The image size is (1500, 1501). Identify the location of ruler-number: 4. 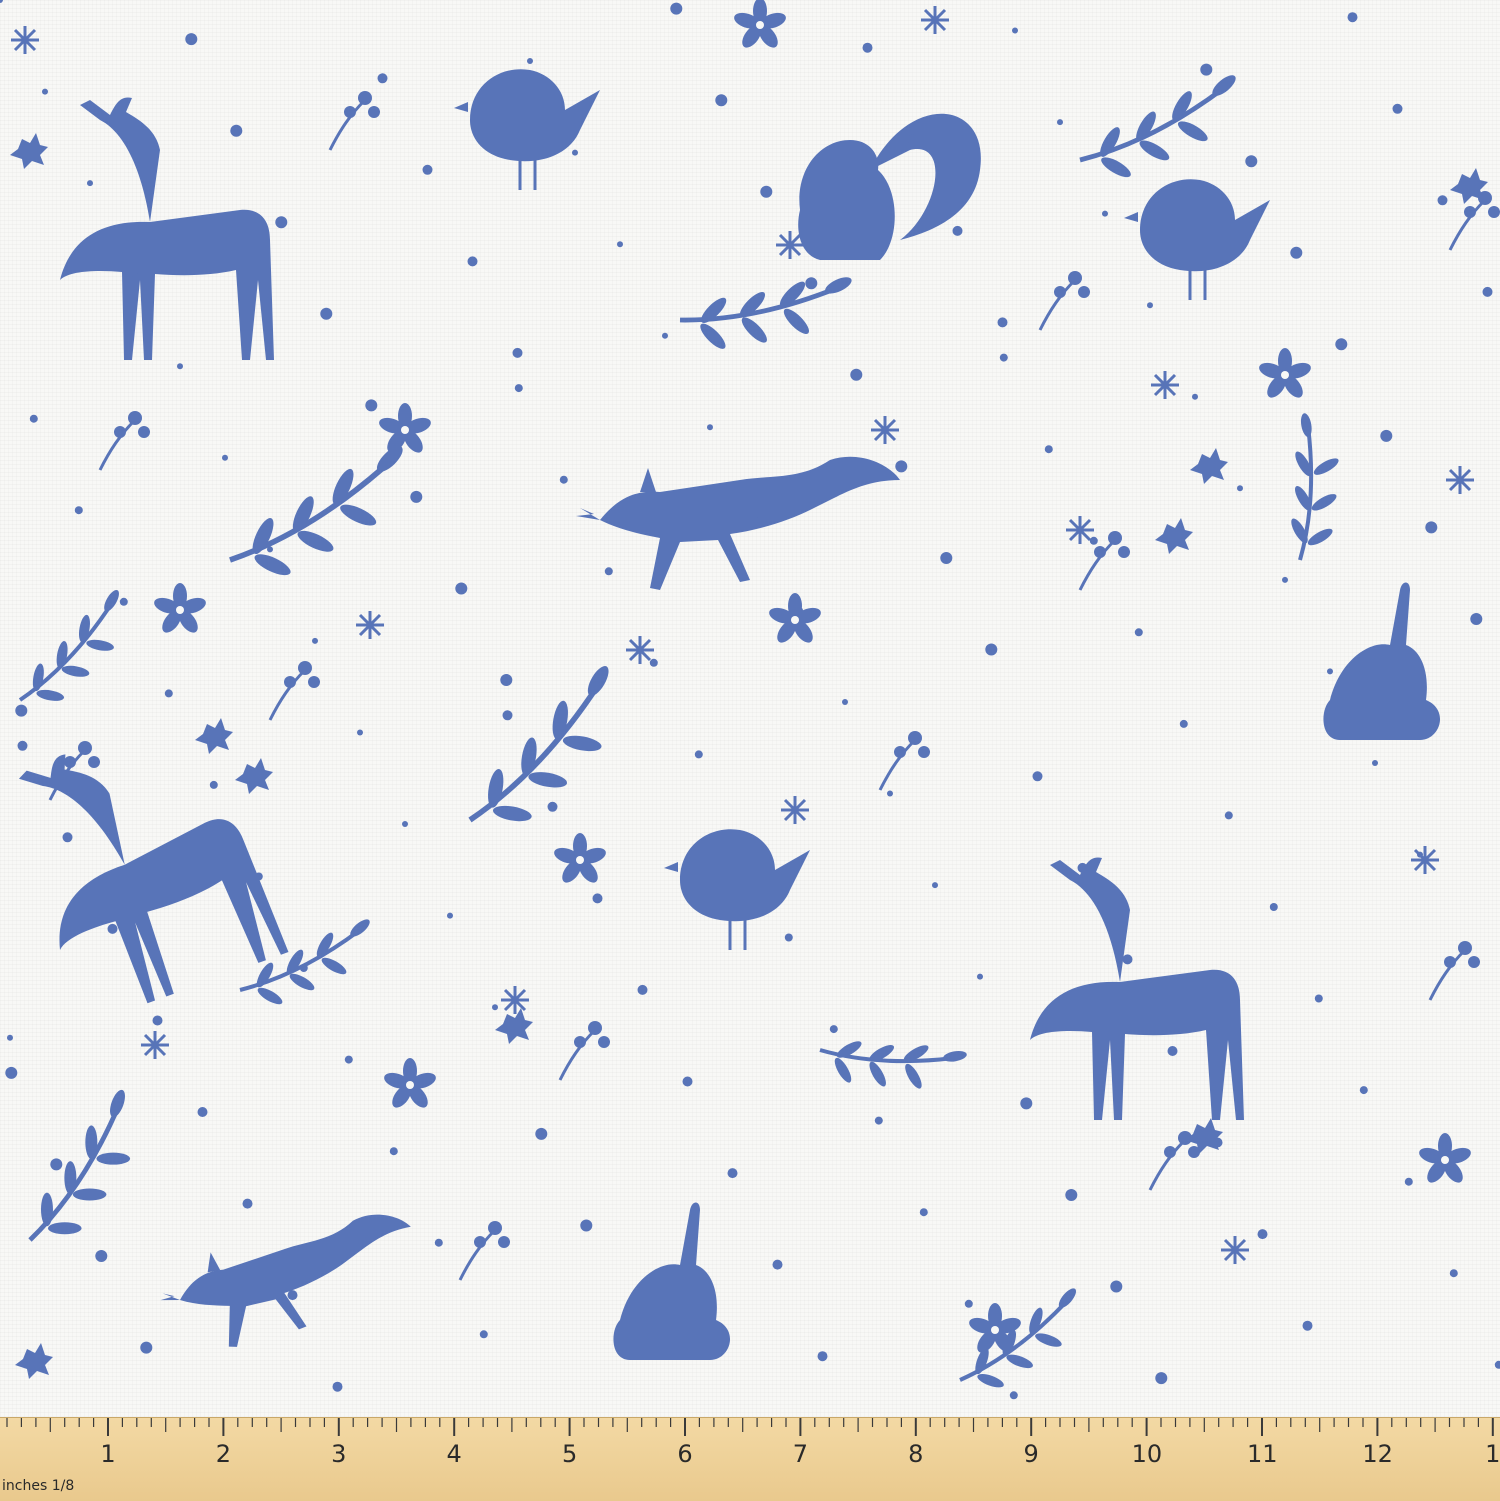
(454, 1454).